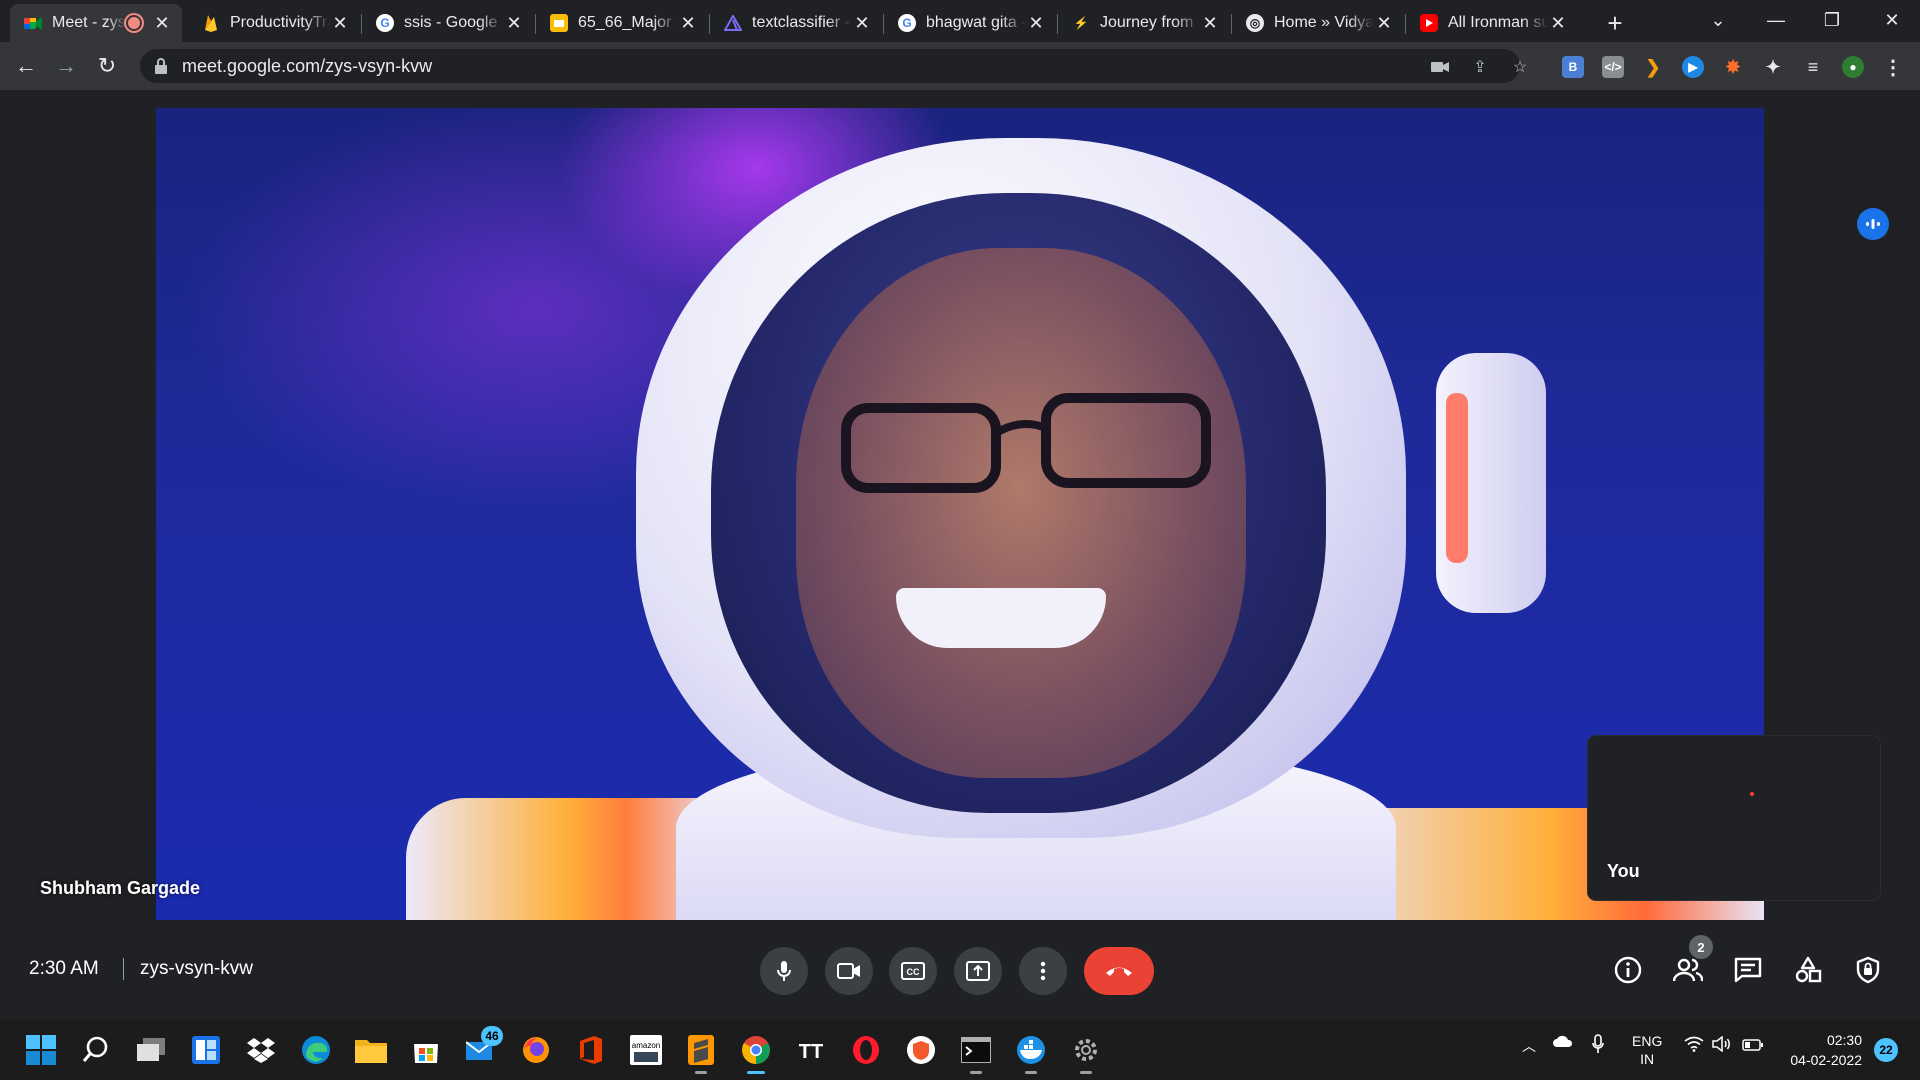  I want to click on extension-flame-icon: ✸, so click(1733, 67).